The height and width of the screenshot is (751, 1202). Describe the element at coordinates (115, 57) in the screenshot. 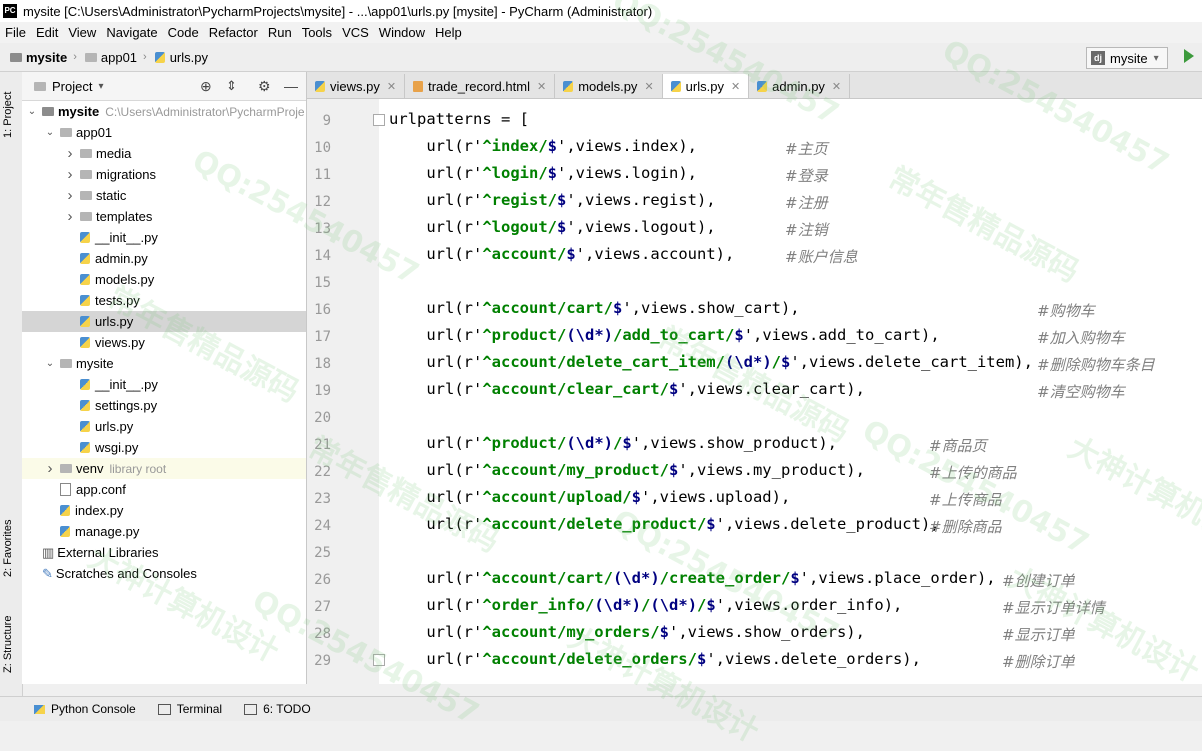

I see `breadcrumb-folder: app01 ›` at that location.